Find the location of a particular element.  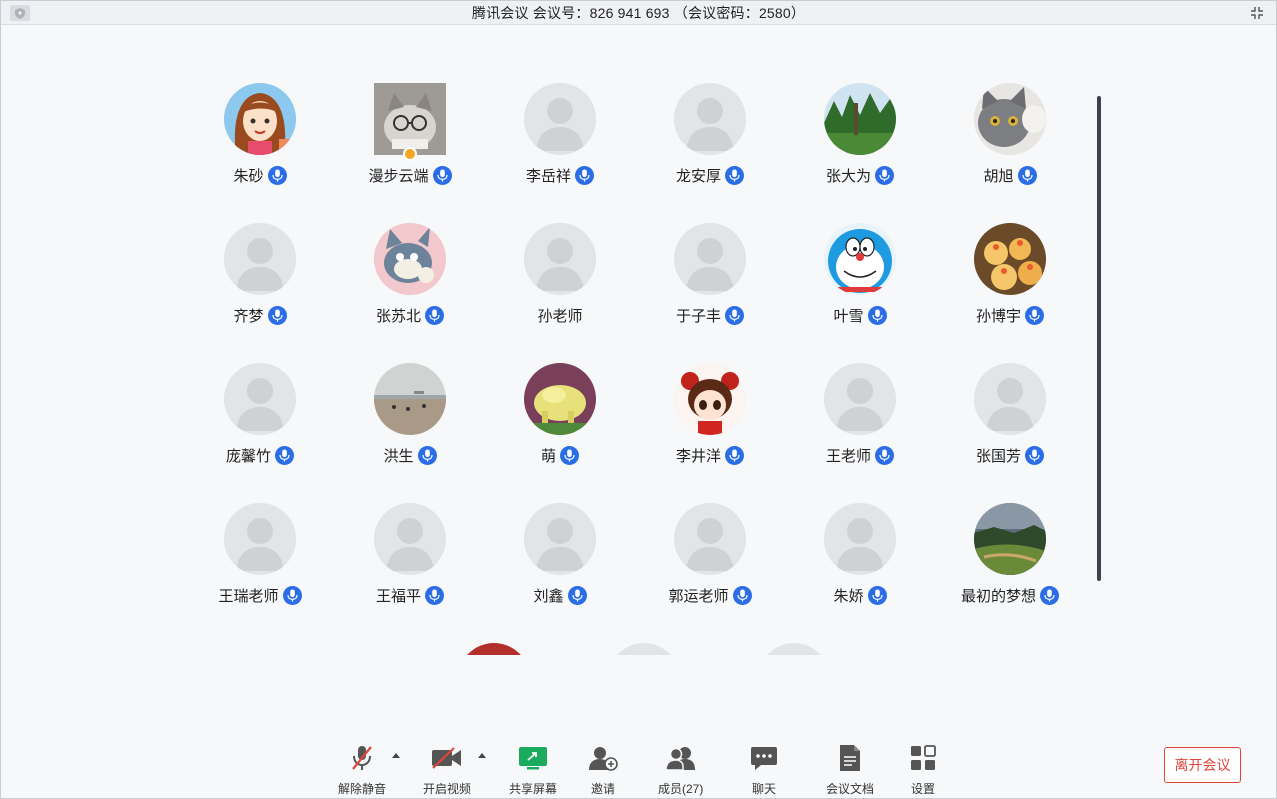

participant-tile: 王瑞老师 is located at coordinates (260, 573).